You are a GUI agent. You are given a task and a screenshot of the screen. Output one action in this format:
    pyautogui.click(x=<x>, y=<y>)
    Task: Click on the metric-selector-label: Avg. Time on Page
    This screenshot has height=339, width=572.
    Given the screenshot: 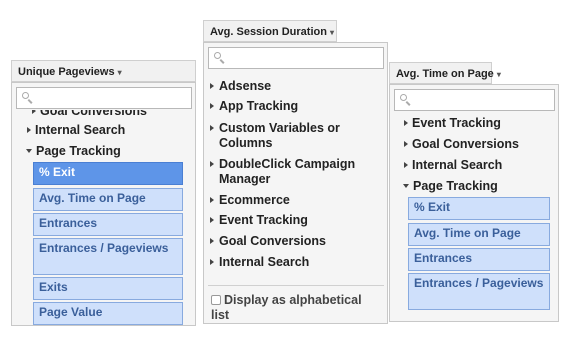 What is the action you would take?
    pyautogui.click(x=445, y=74)
    